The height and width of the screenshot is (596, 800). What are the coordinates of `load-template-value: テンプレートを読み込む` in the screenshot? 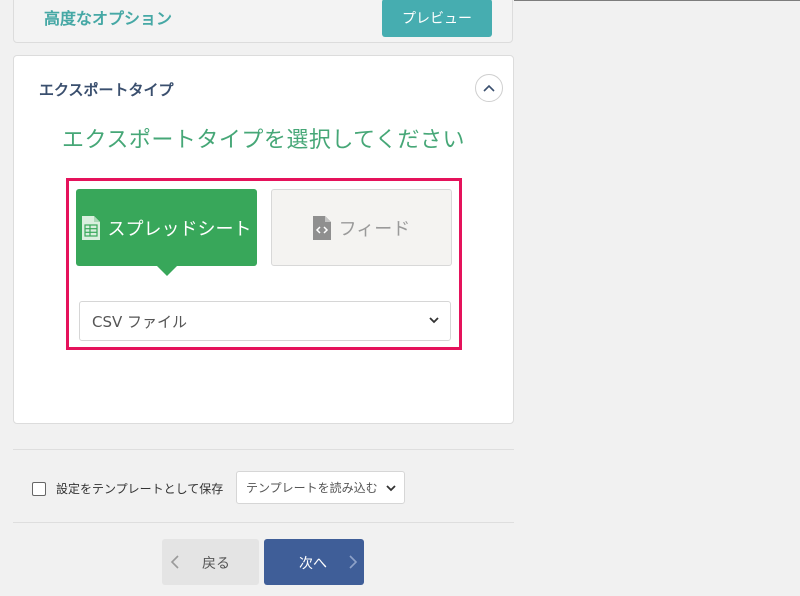 It's located at (312, 488).